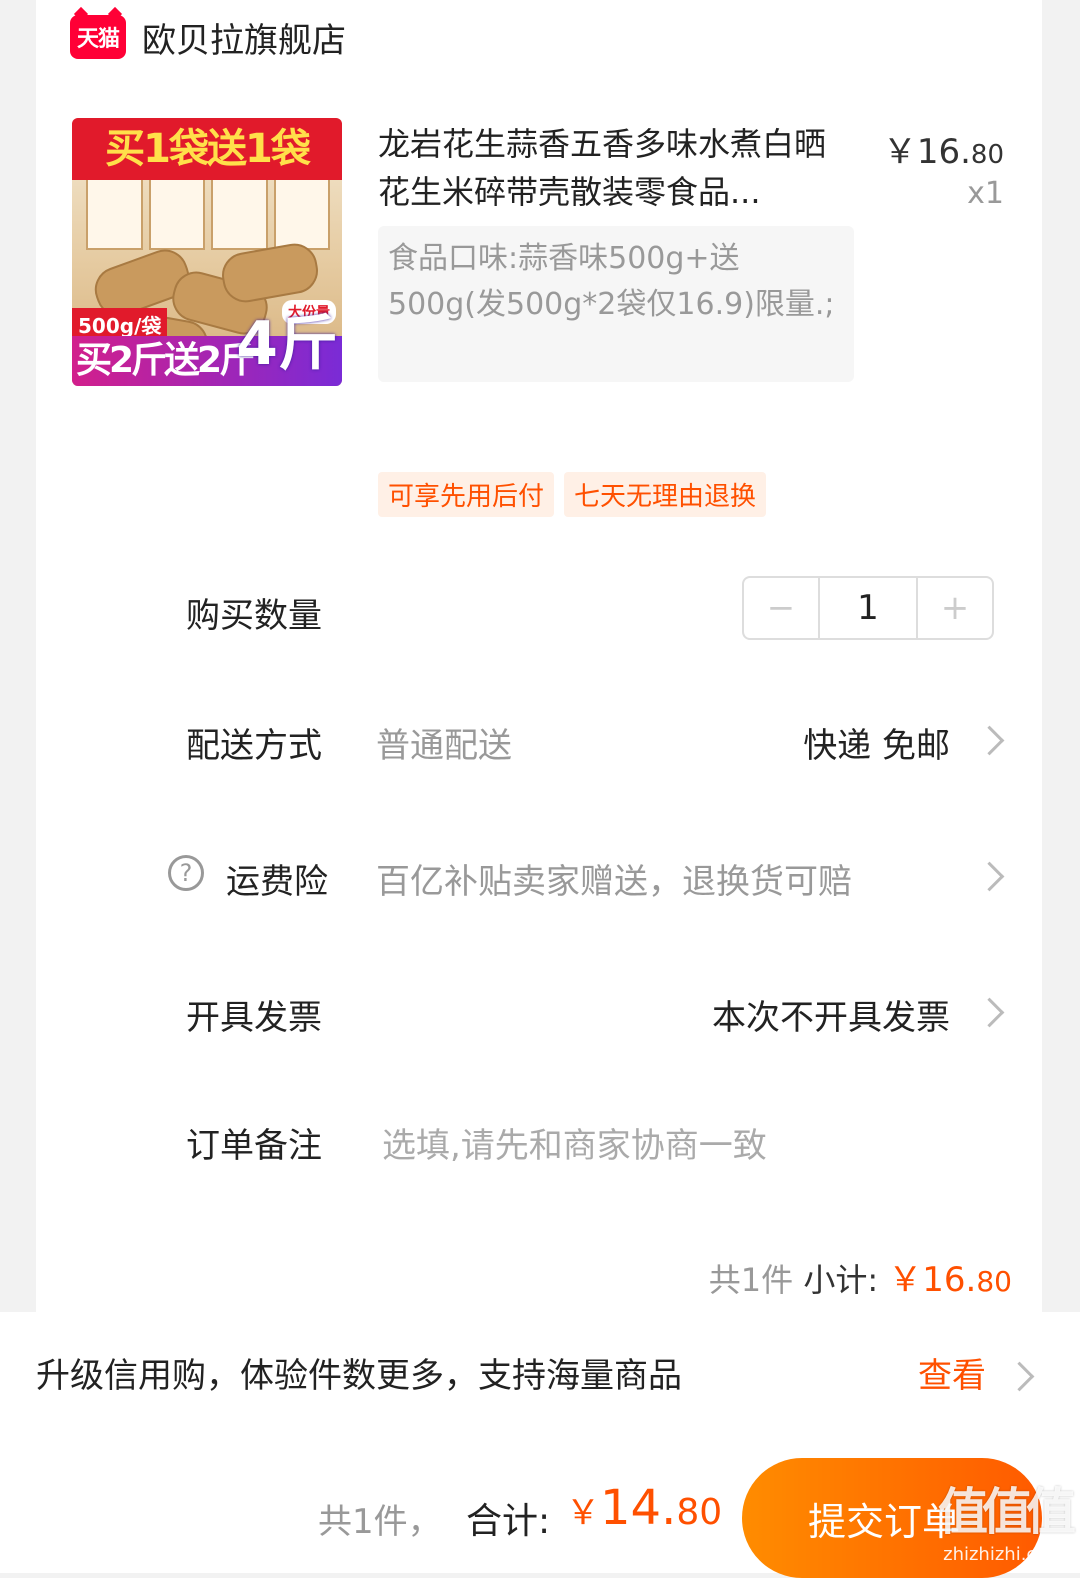  I want to click on delivery-label: 配送方式, so click(254, 746).